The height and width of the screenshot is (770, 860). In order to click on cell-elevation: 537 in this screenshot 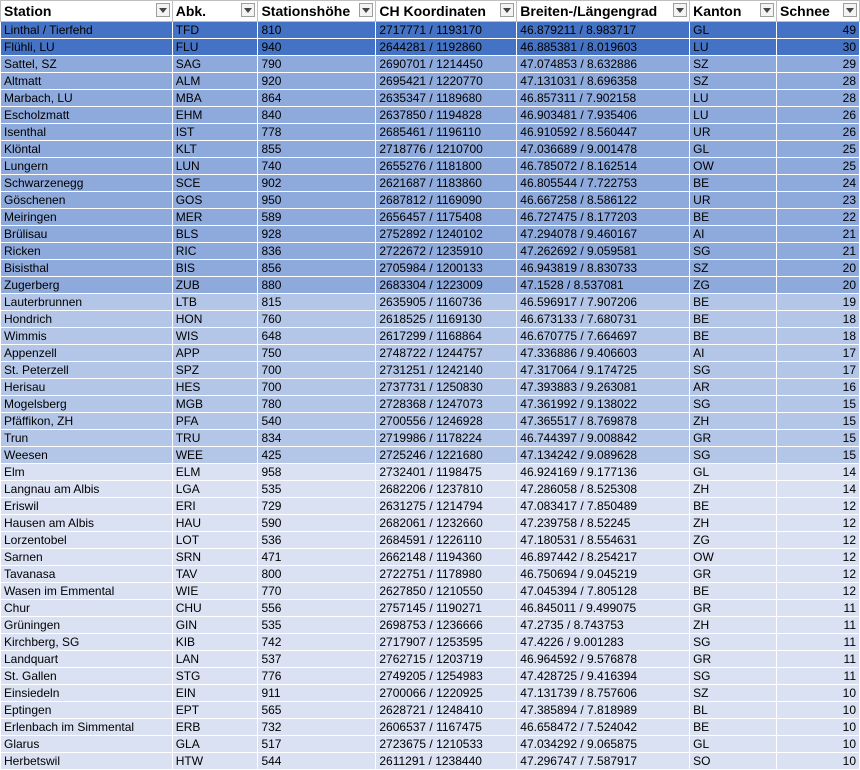, I will do `click(317, 659)`.